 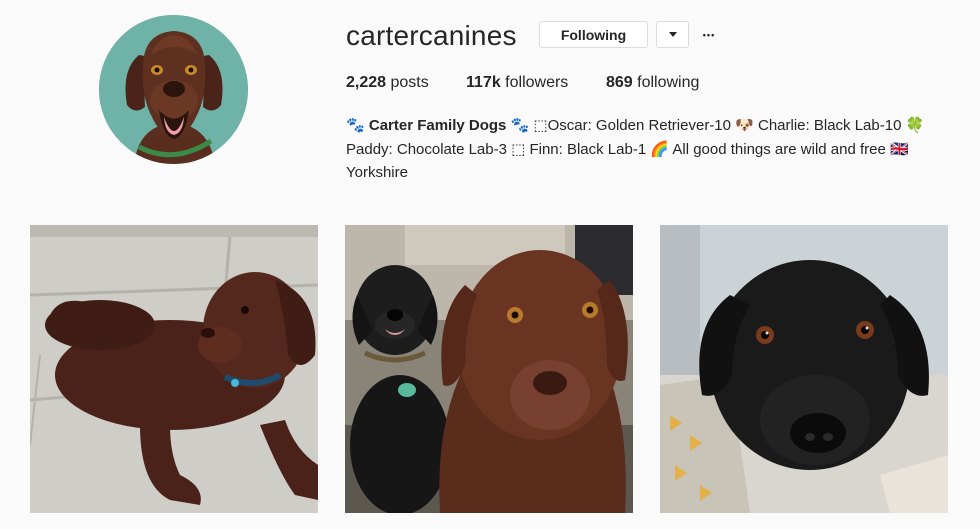 I want to click on chevron-down-icon, so click(x=672, y=34).